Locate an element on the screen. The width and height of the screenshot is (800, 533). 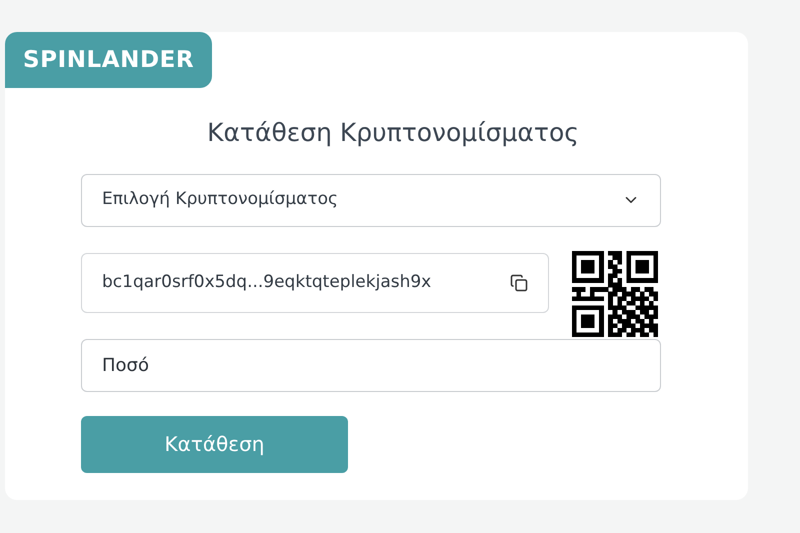
page-title: Κατάθεση Κρυπτονομίσματος is located at coordinates (393, 133).